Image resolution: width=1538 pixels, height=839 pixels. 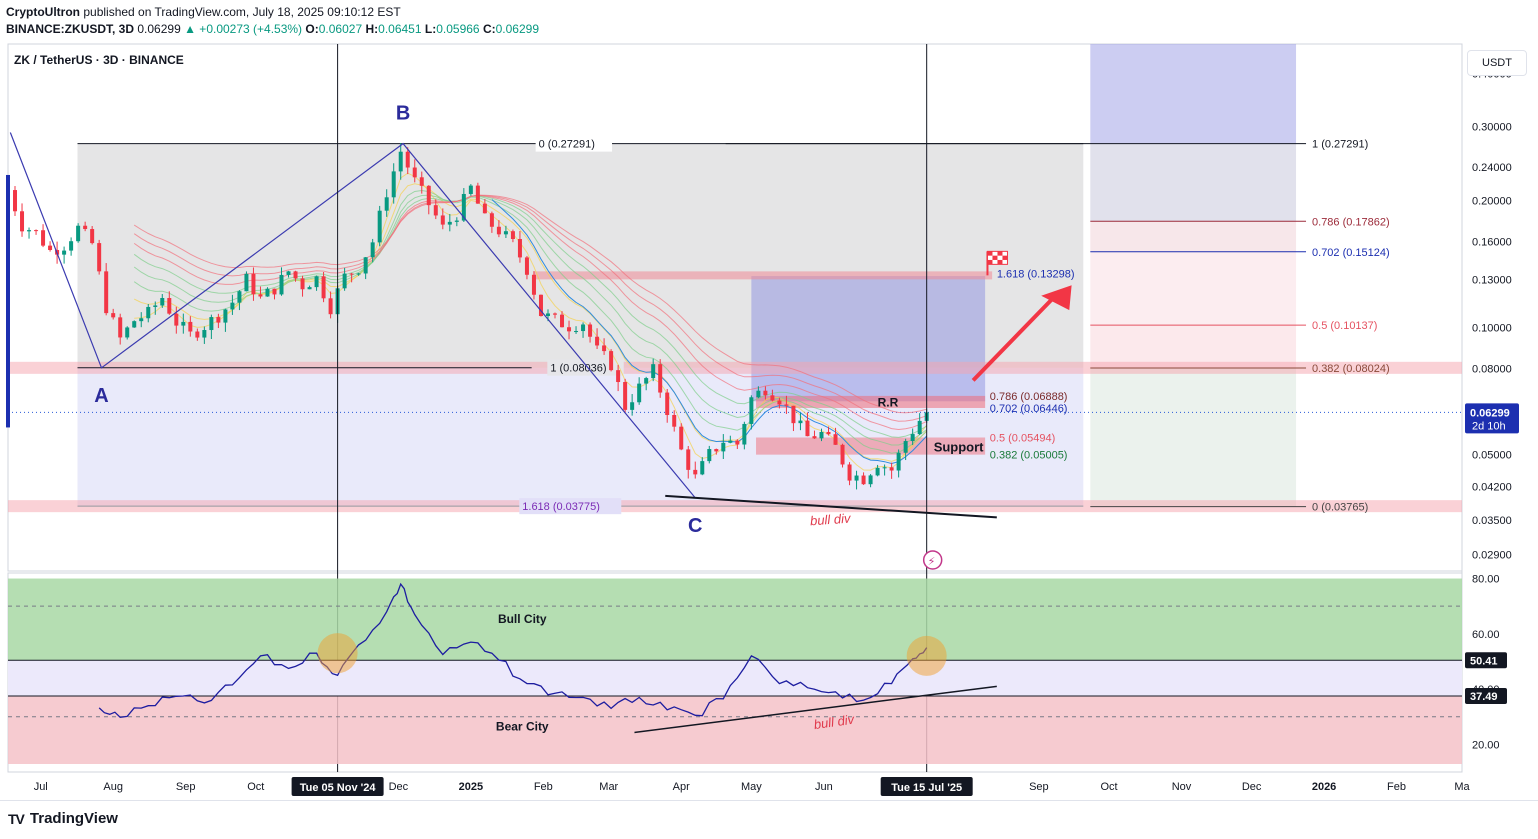 What do you see at coordinates (695, 526) in the screenshot?
I see `wave-label-c: C` at bounding box center [695, 526].